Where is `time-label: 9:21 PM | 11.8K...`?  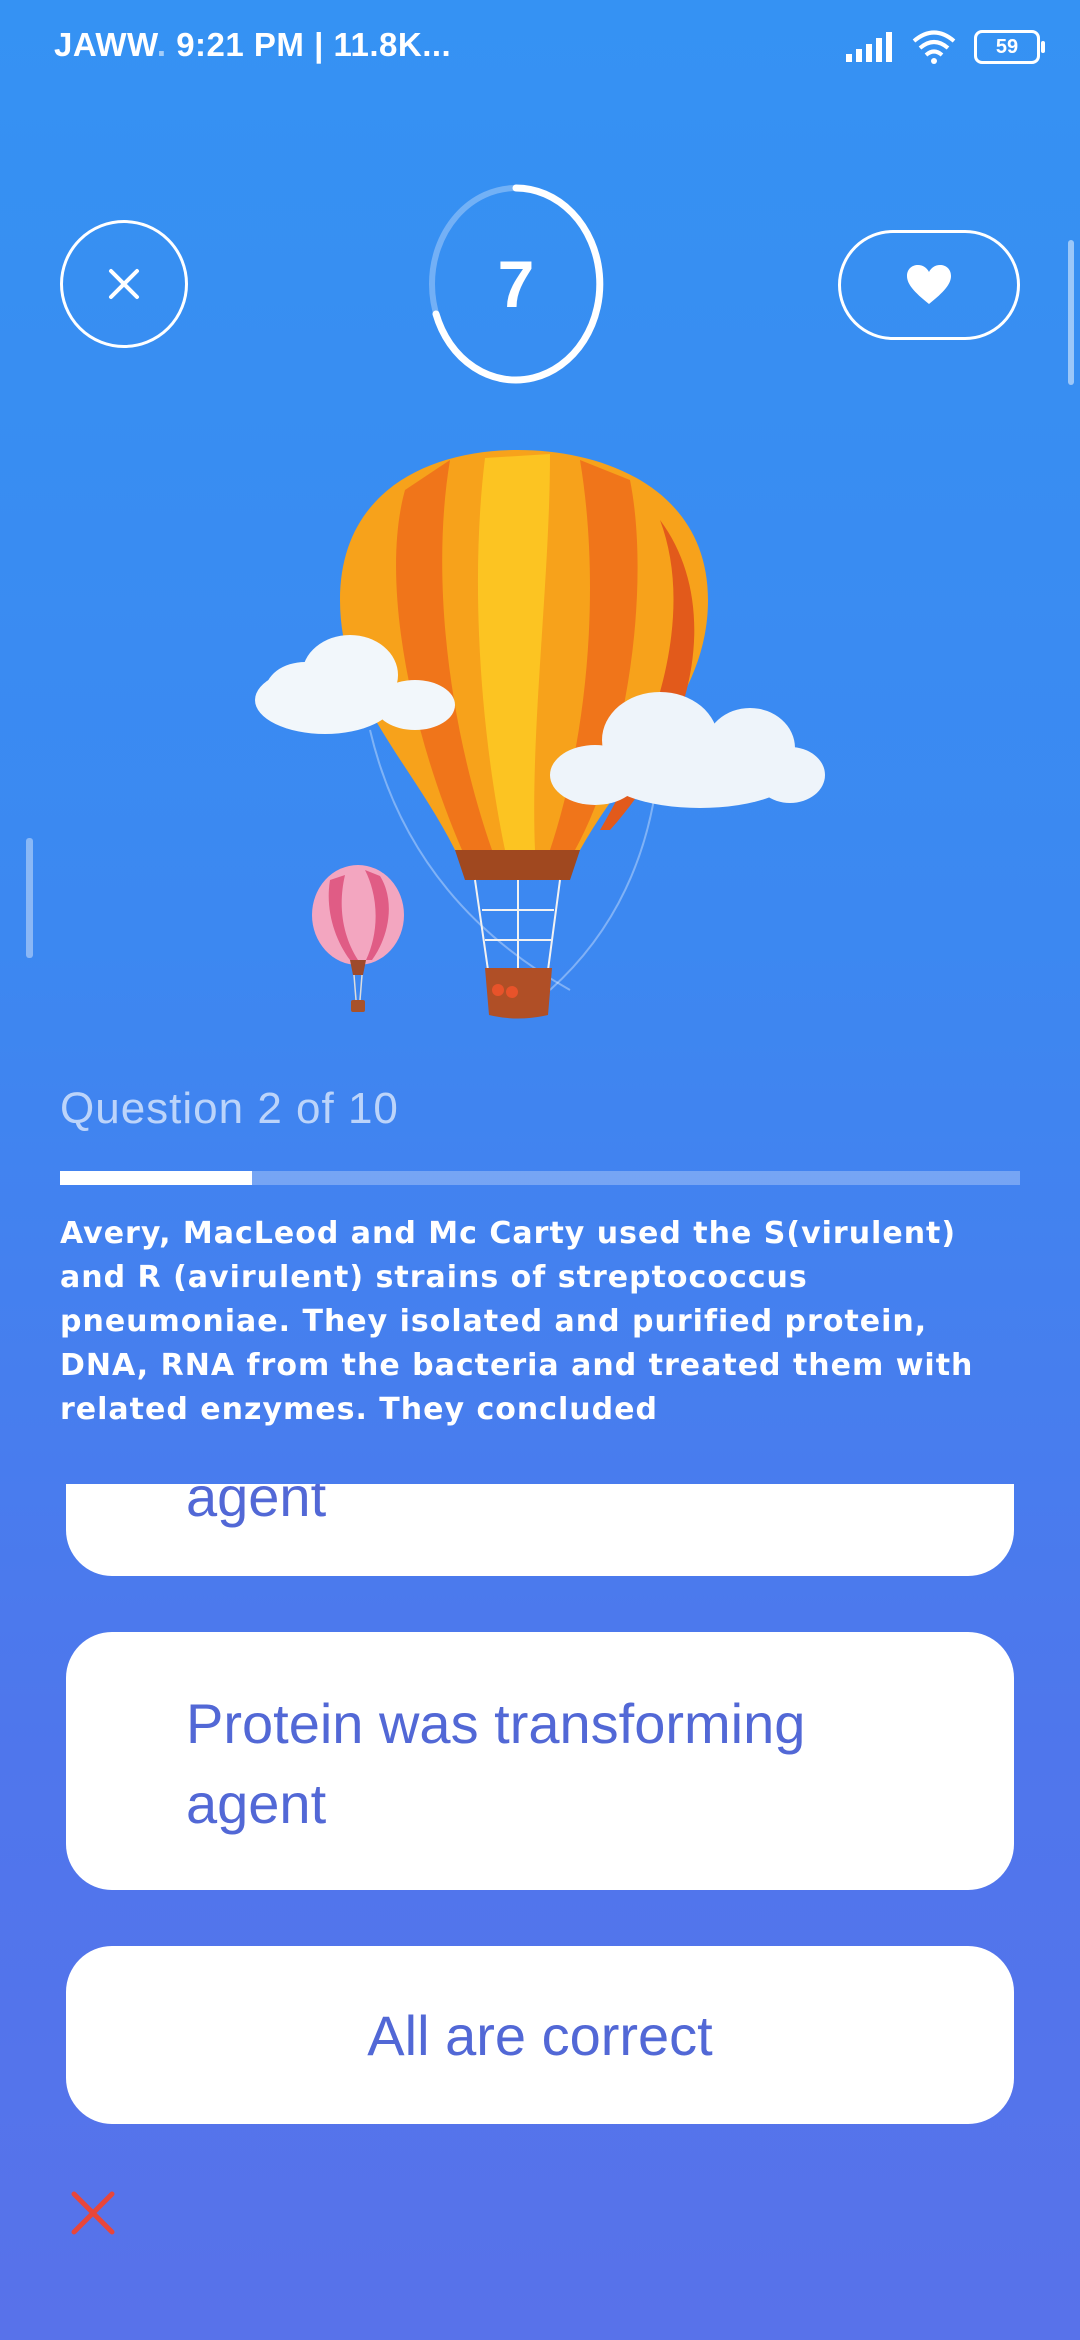
time-label: 9:21 PM | 11.8K... is located at coordinates (314, 44).